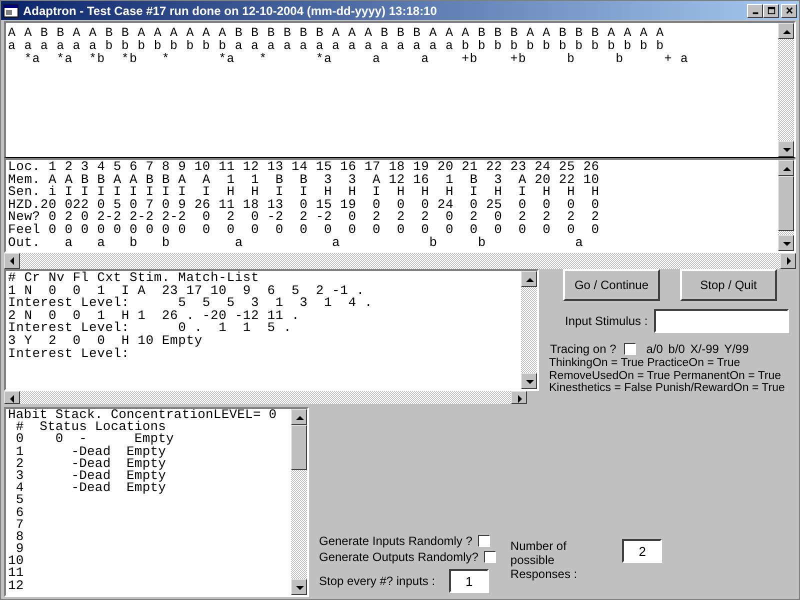 This screenshot has width=800, height=600. I want to click on field-label: Input Stimulus :, so click(606, 321).